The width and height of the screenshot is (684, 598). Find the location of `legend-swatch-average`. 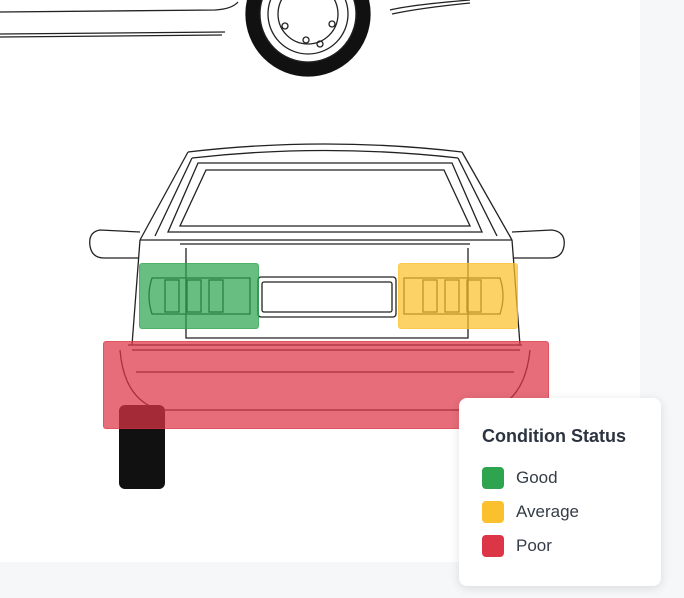

legend-swatch-average is located at coordinates (493, 512).